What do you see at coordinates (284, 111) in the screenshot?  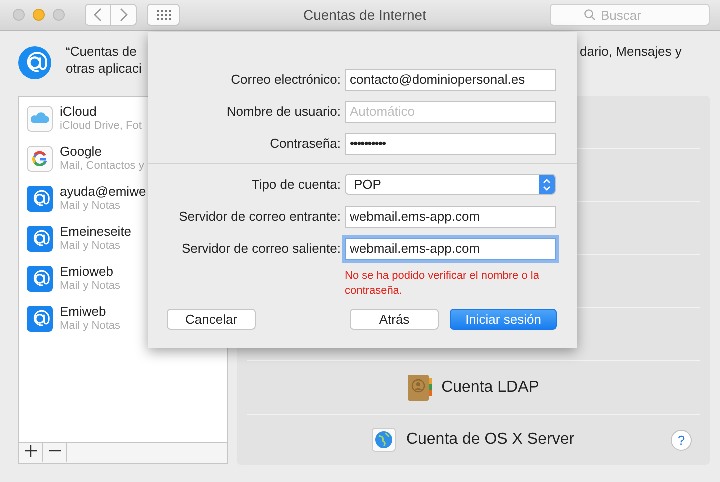 I see `field-label: Nombre de usuario:` at bounding box center [284, 111].